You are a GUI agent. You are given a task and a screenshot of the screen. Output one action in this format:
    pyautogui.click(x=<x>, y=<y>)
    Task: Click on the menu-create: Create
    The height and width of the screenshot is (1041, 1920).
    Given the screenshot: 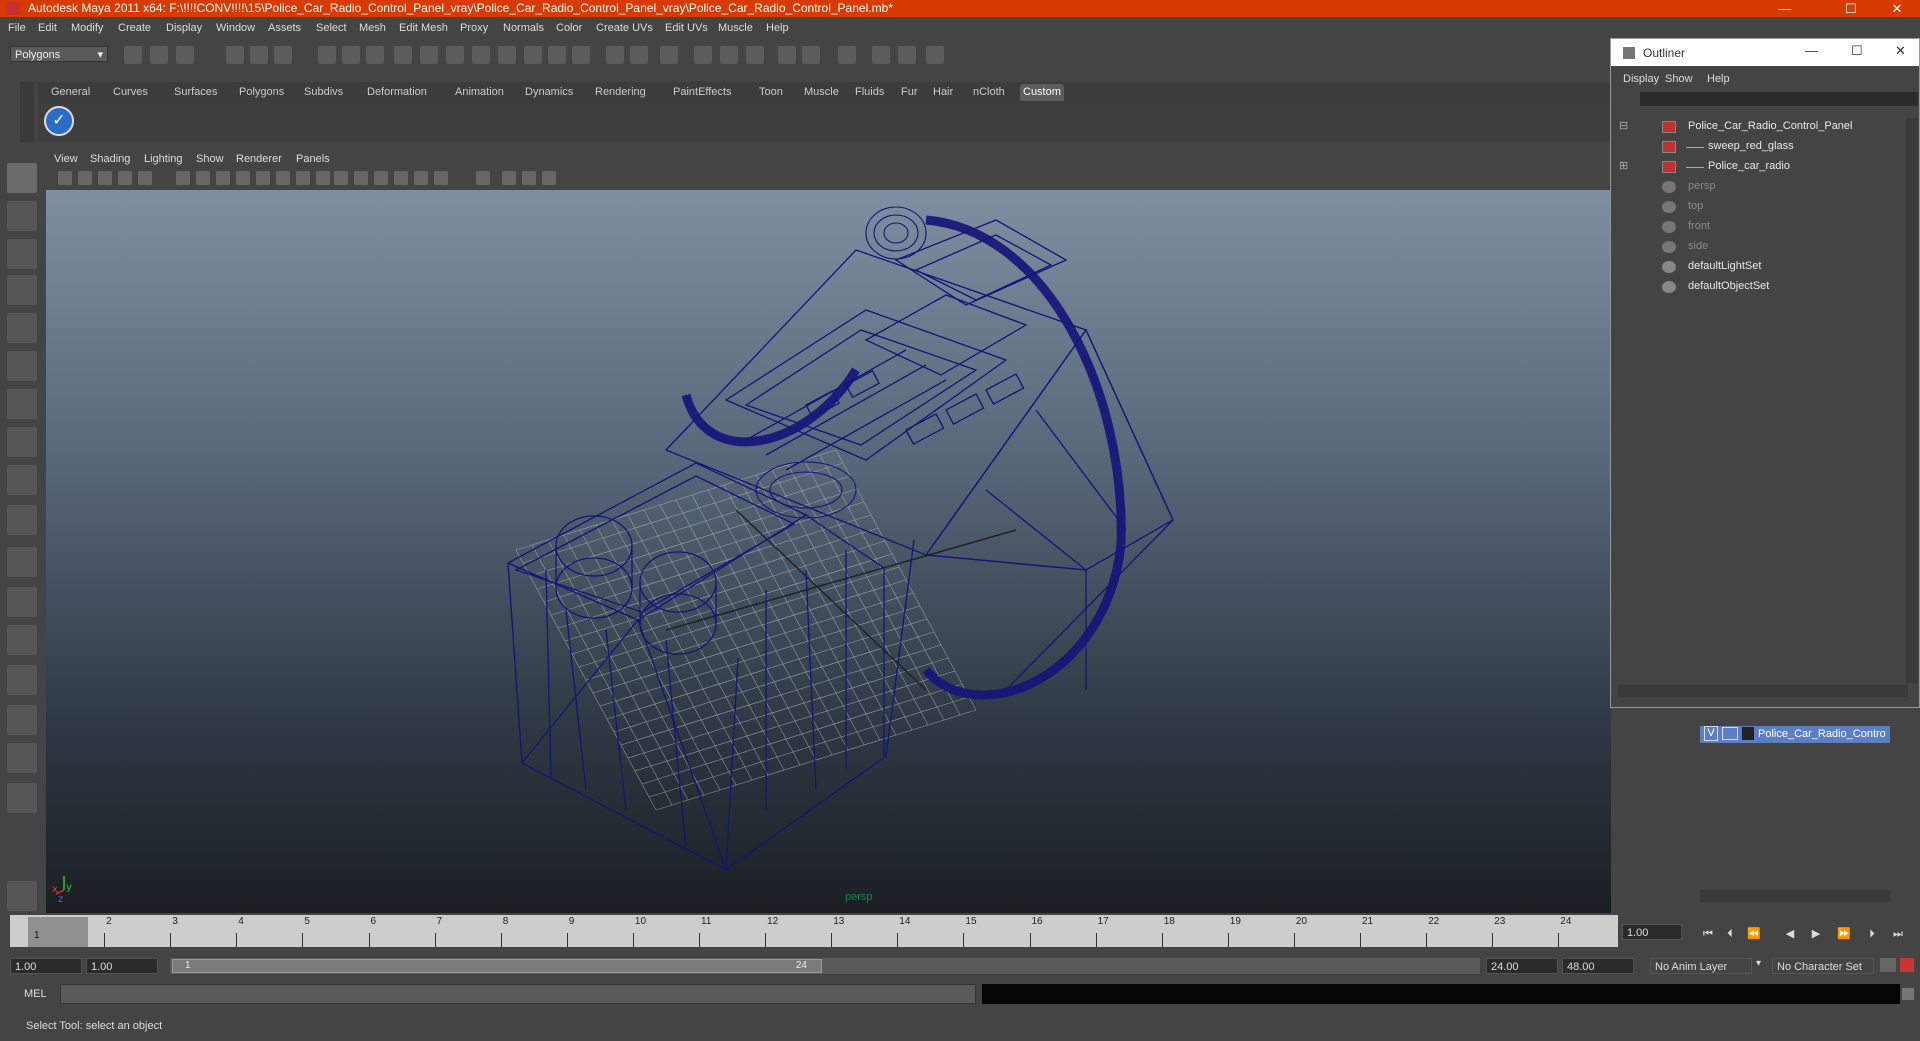 What is the action you would take?
    pyautogui.click(x=134, y=28)
    